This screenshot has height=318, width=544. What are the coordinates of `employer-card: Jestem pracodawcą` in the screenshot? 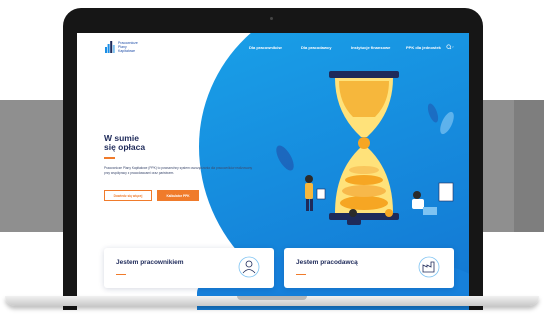 It's located at (369, 268).